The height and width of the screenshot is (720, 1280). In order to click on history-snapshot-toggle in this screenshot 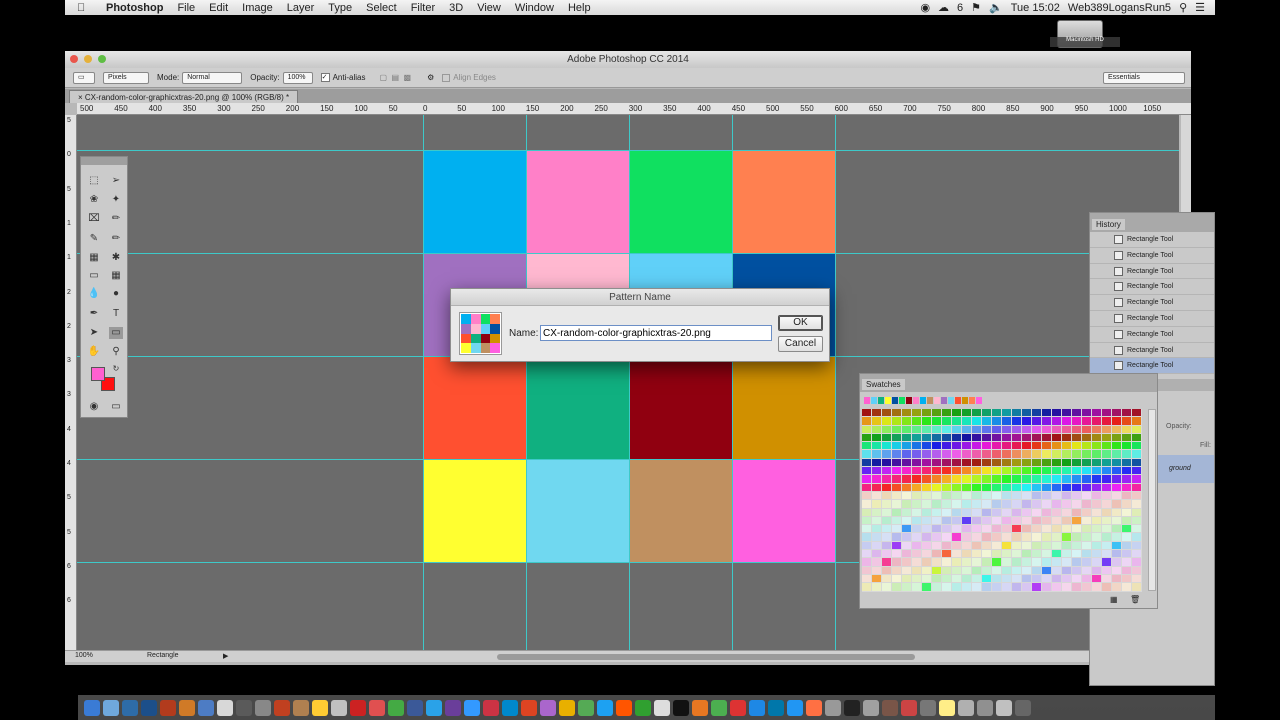, I will do `click(1102, 334)`.